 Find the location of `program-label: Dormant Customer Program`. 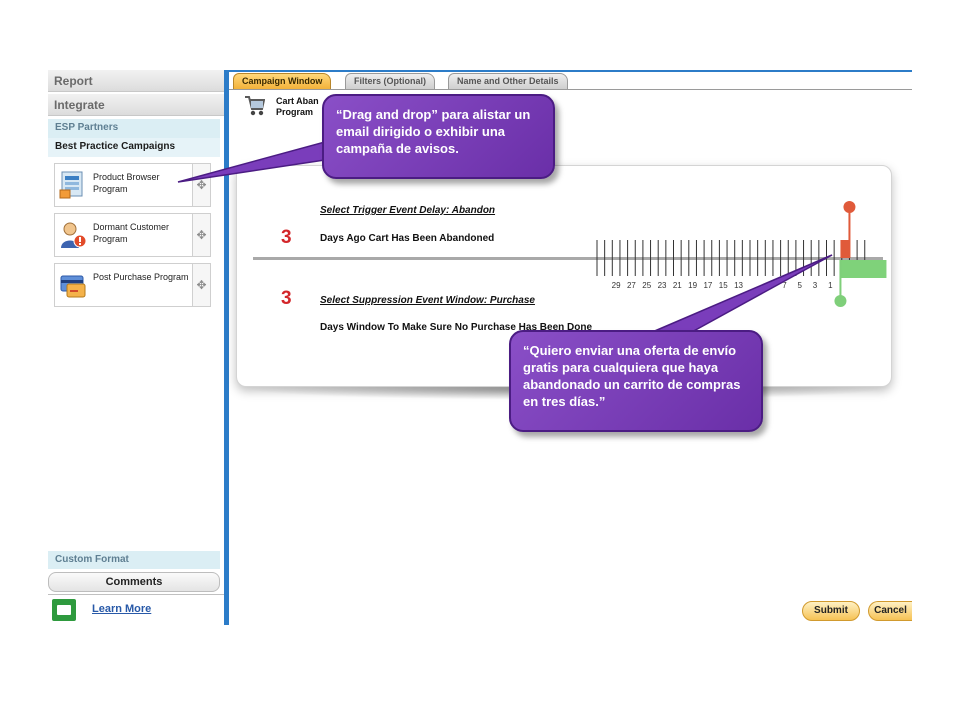

program-label: Dormant Customer Program is located at coordinates (131, 233).